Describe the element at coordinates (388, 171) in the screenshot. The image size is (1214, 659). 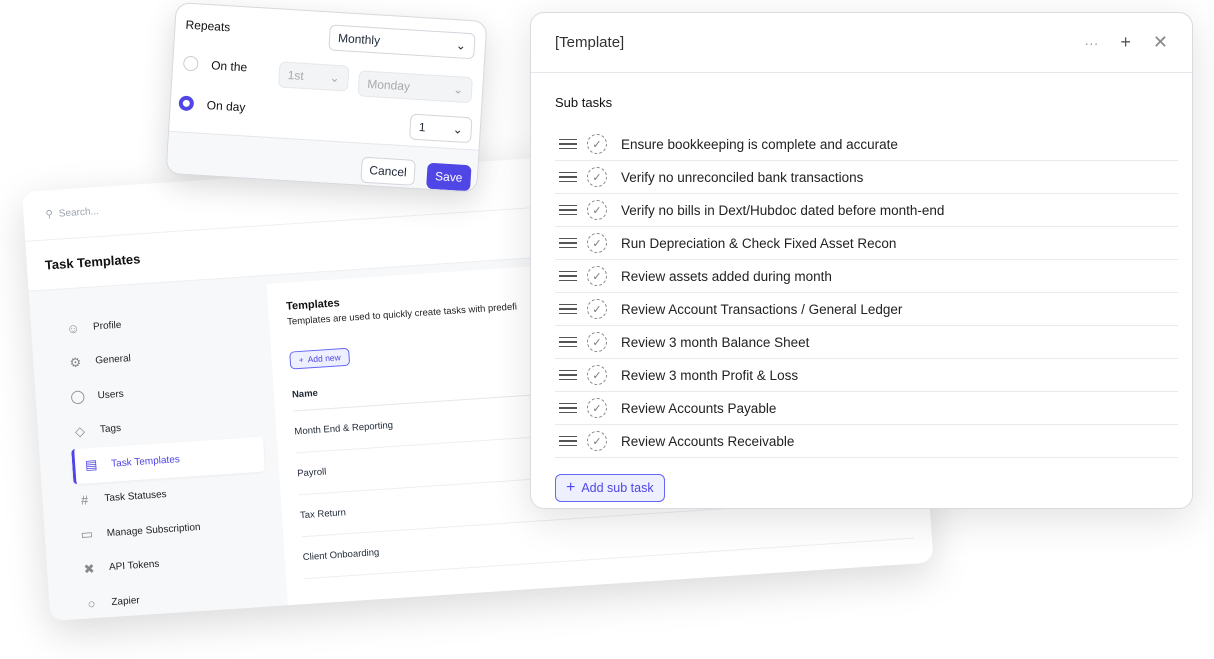
I see `cancel-button: Cancel` at that location.